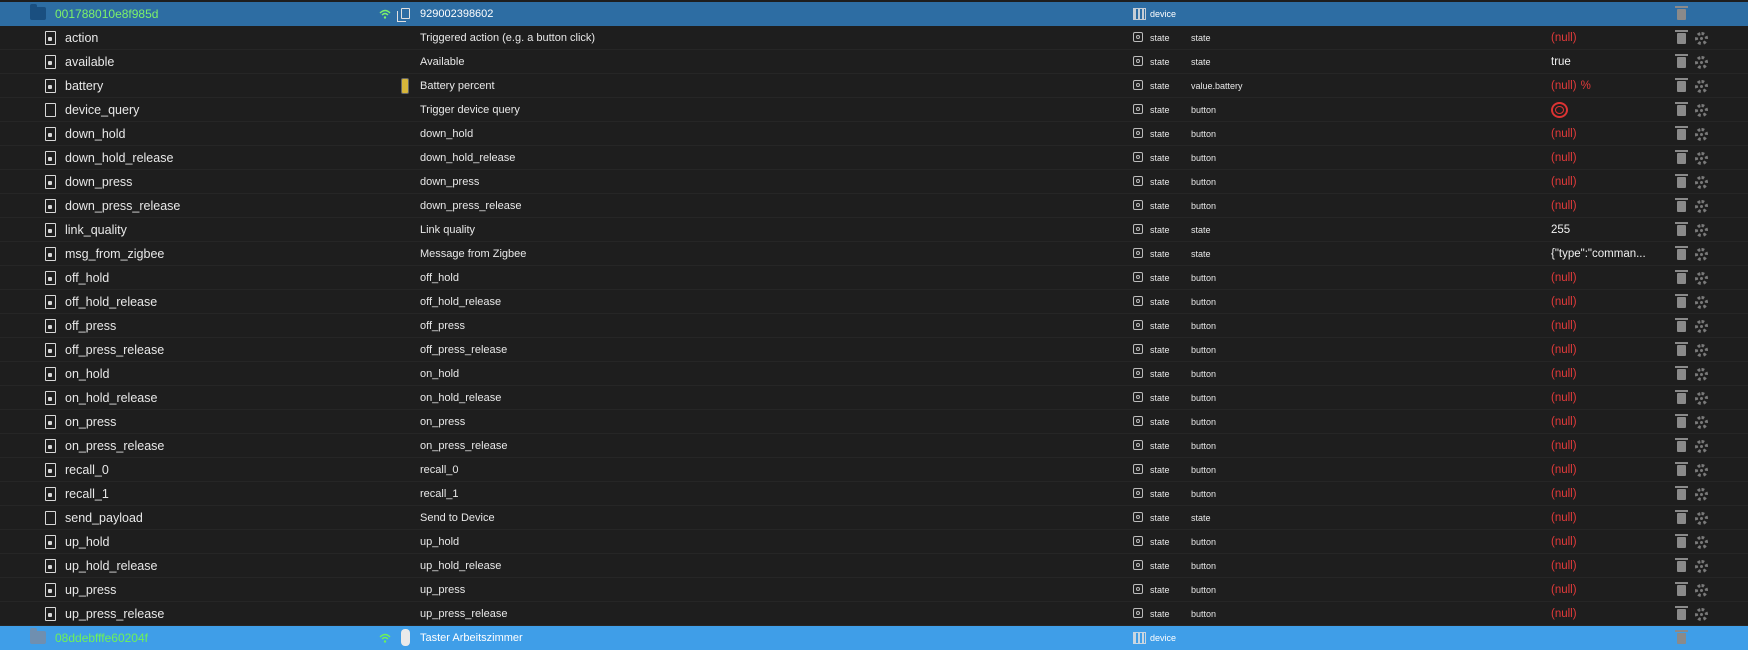 The width and height of the screenshot is (1748, 650). Describe the element at coordinates (874, 542) in the screenshot. I see `state-row: up_hold up_hold state button (null)` at that location.